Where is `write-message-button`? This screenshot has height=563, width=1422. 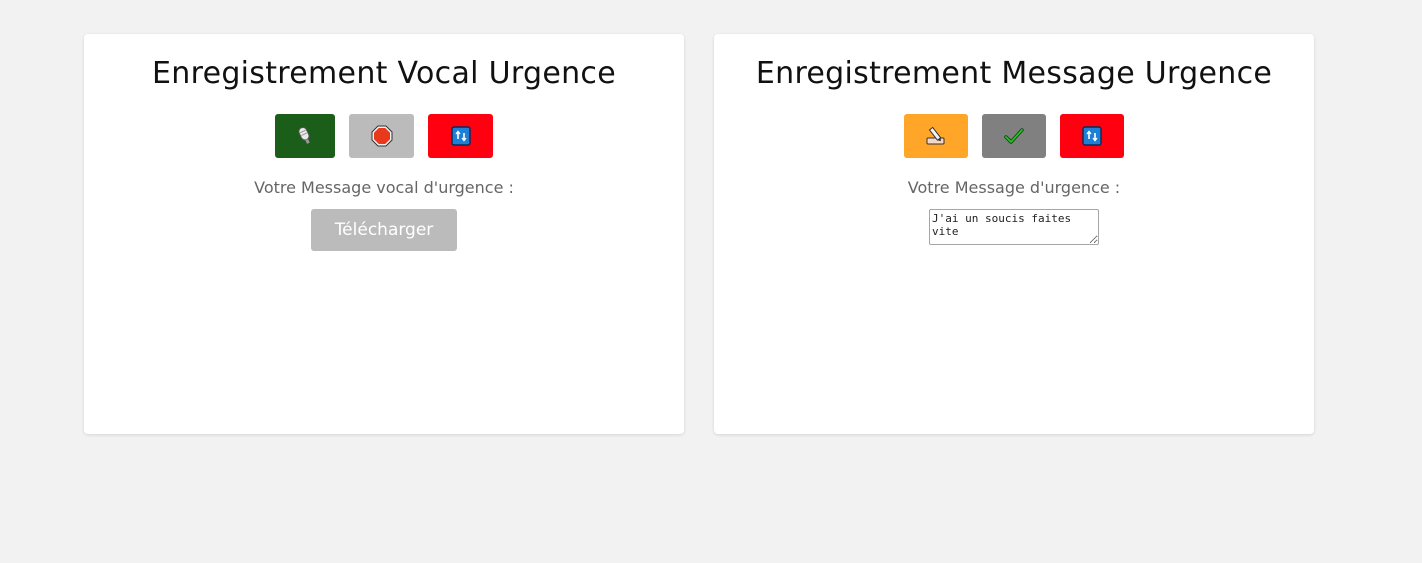 write-message-button is located at coordinates (936, 136).